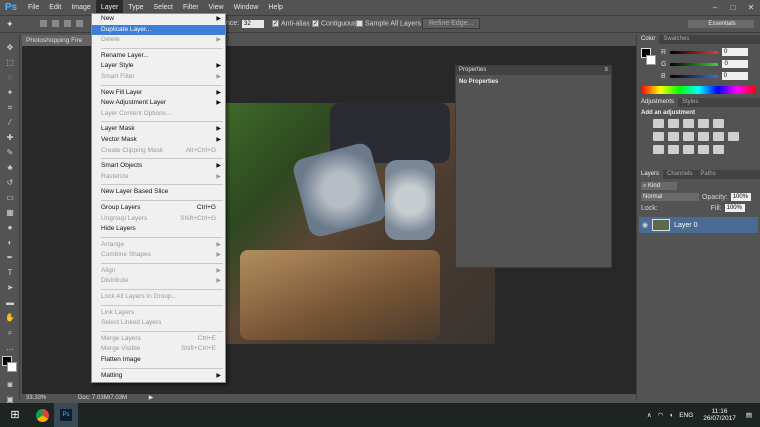 This screenshot has width=760, height=427. Describe the element at coordinates (158, 376) in the screenshot. I see `menu-item-matting: Matting ▶` at that location.